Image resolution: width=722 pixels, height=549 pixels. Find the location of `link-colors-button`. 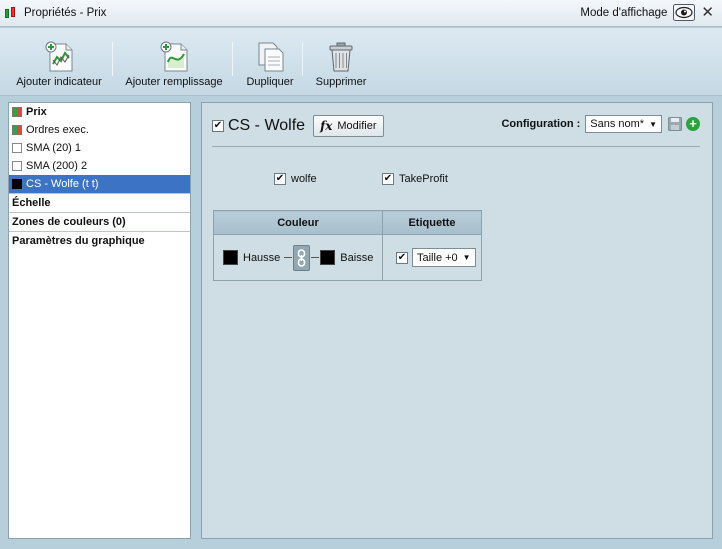

link-colors-button is located at coordinates (302, 257).